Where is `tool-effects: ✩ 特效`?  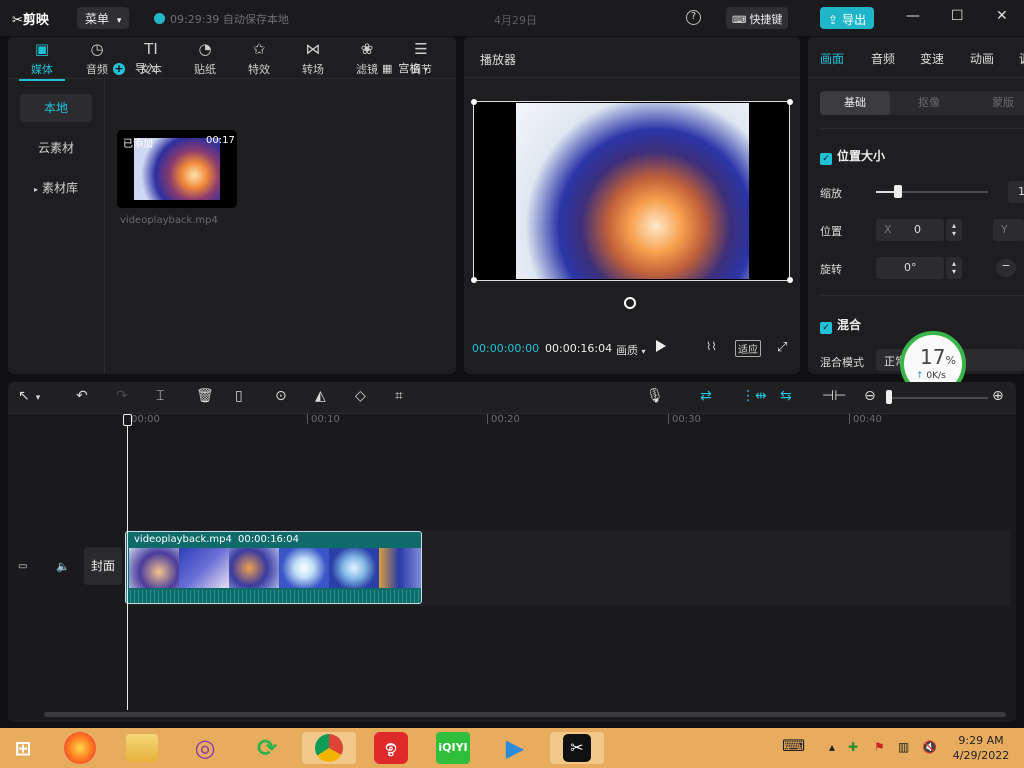
tool-effects: ✩ 特效 is located at coordinates (259, 58).